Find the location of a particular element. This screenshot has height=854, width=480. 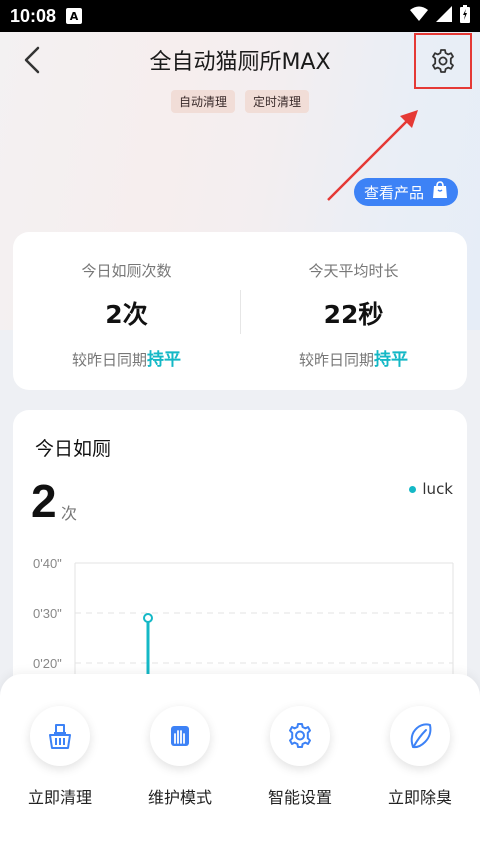

data-point is located at coordinates (148, 618).